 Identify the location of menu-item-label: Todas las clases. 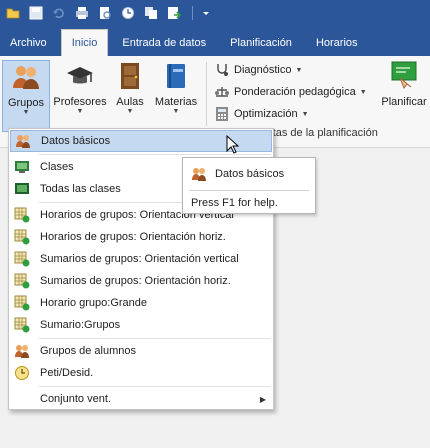
(80, 189).